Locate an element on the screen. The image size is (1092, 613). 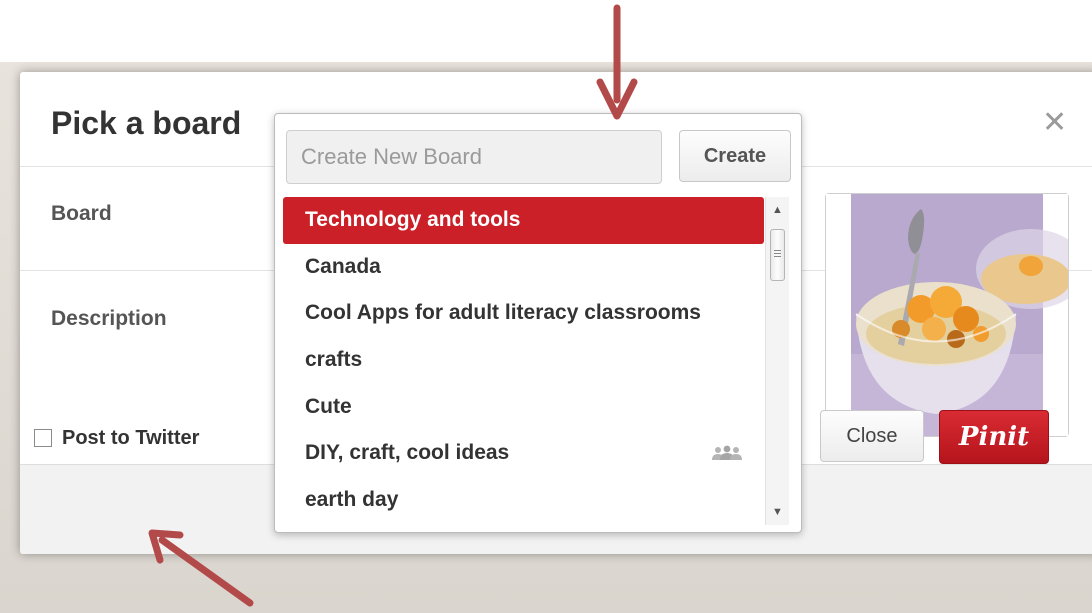
board-item-label: Cute is located at coordinates (328, 406).